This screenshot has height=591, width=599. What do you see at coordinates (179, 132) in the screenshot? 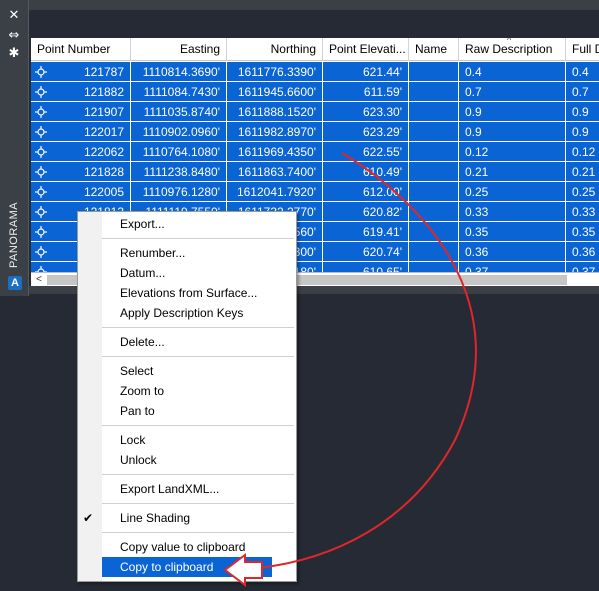
I see `cell-easting: 1110902.0960'` at bounding box center [179, 132].